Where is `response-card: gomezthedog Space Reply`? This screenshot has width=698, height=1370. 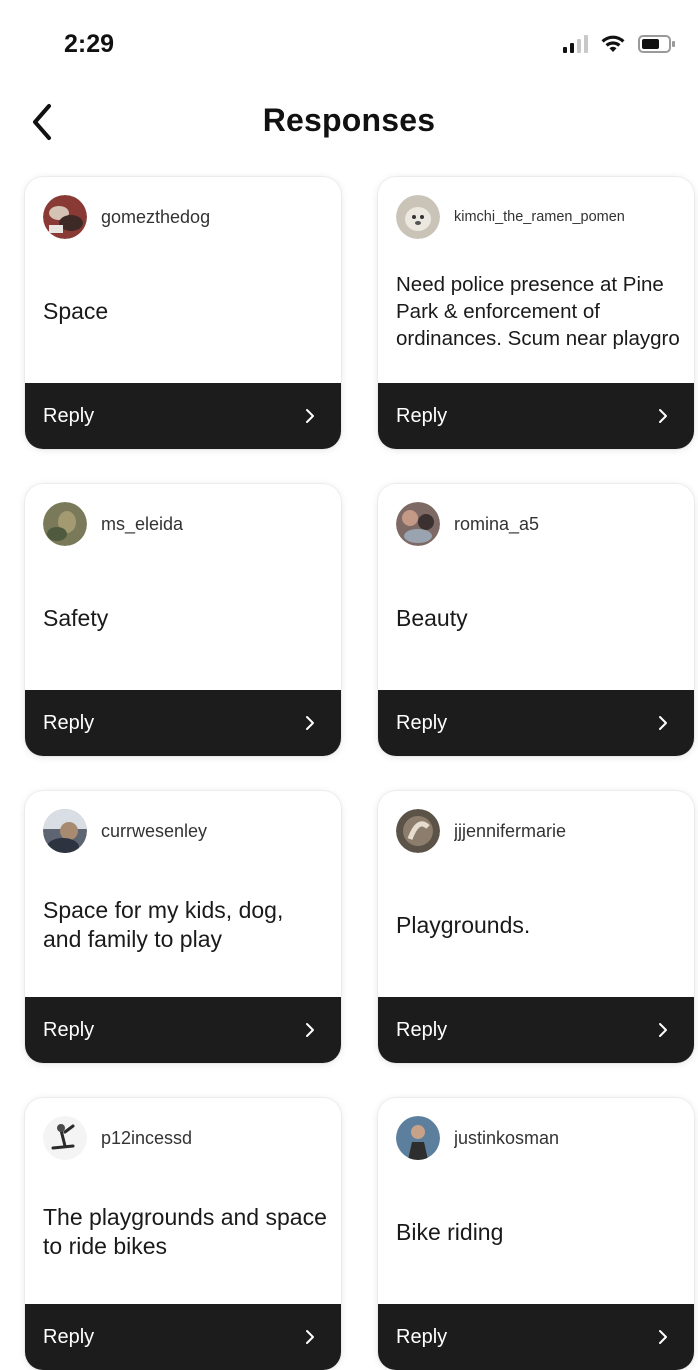 response-card: gomezthedog Space Reply is located at coordinates (183, 313).